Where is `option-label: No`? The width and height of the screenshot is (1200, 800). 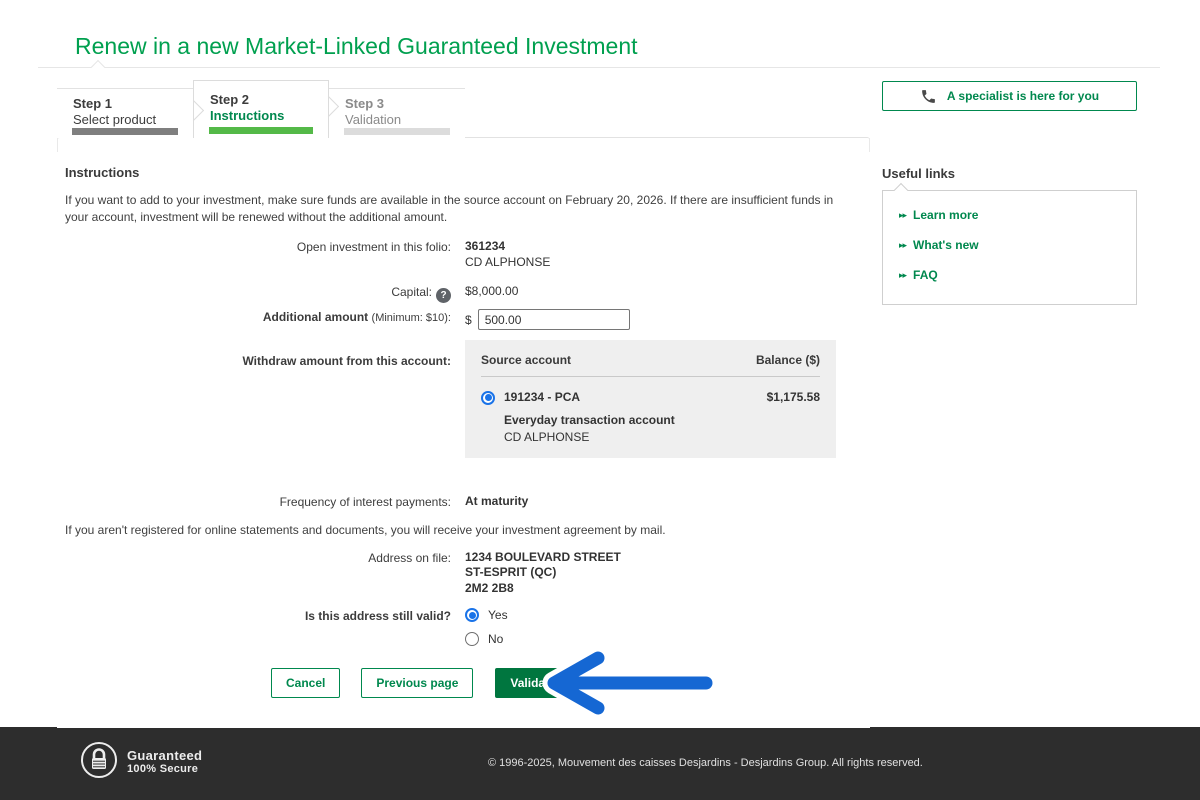
option-label: No is located at coordinates (496, 639).